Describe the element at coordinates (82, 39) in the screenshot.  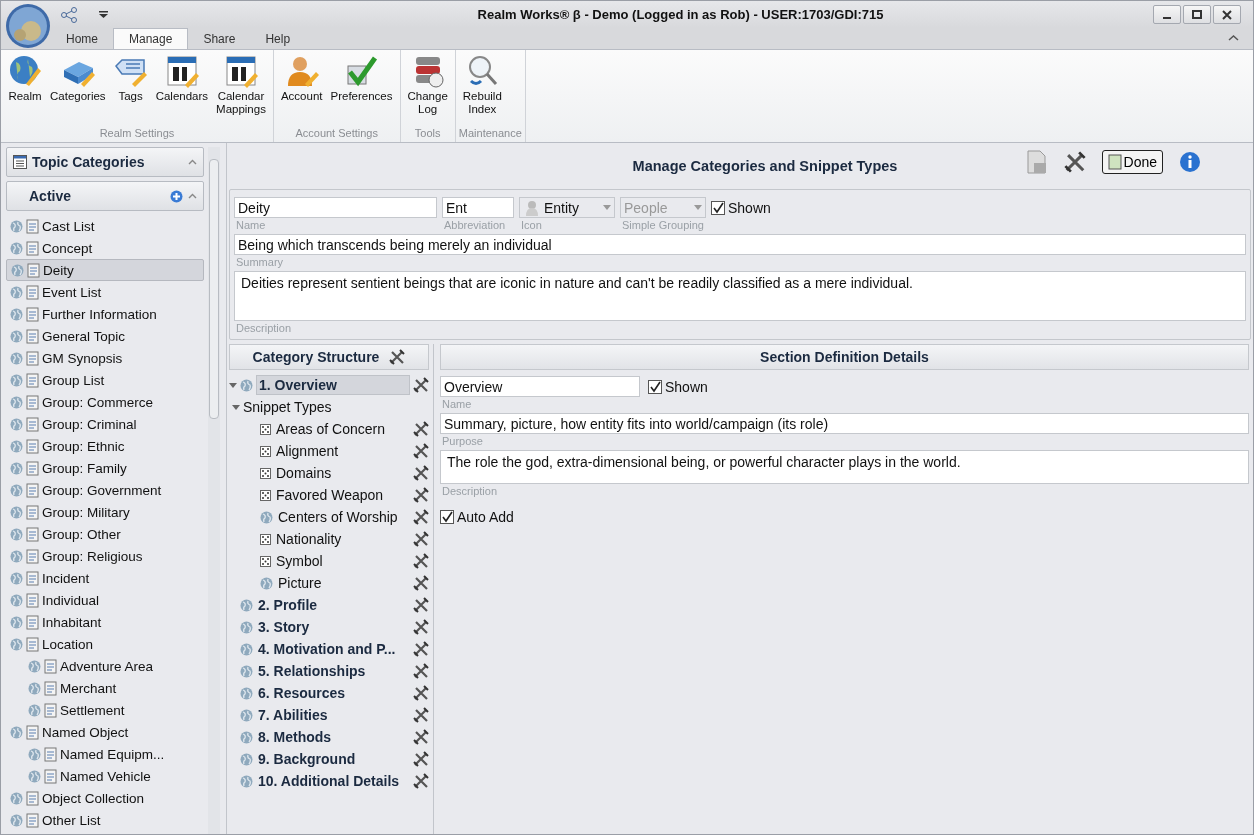
I see `ribbon-tab: Home` at that location.